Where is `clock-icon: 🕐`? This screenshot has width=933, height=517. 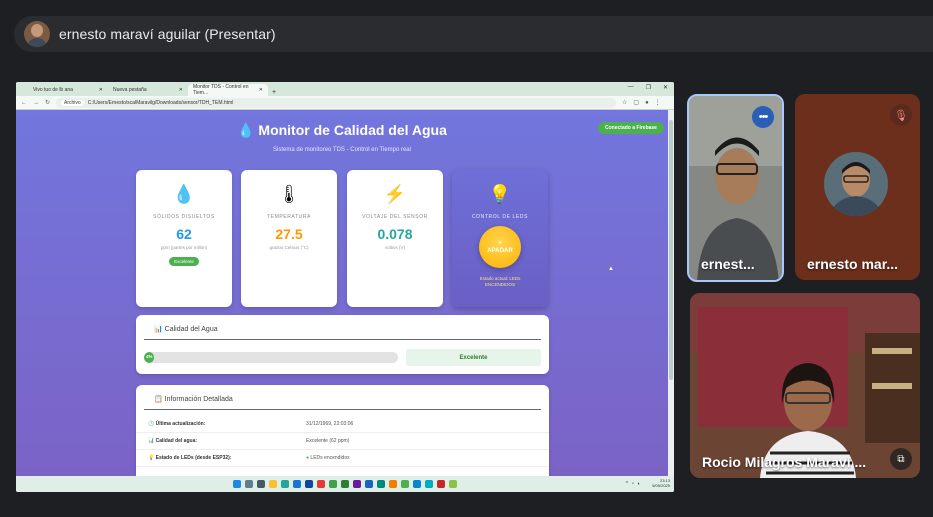
clock-icon: 🕐 is located at coordinates (151, 424).